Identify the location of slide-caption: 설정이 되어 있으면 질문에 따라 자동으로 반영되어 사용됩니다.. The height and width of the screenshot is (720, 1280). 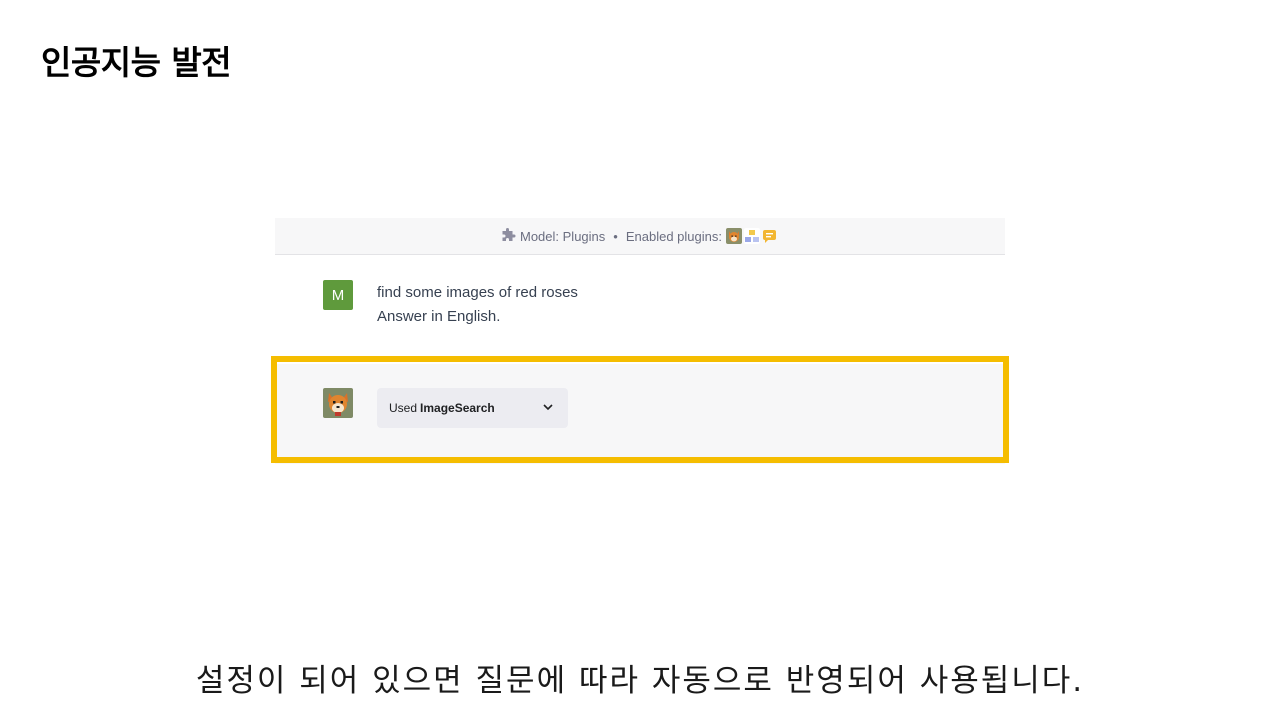
(640, 681).